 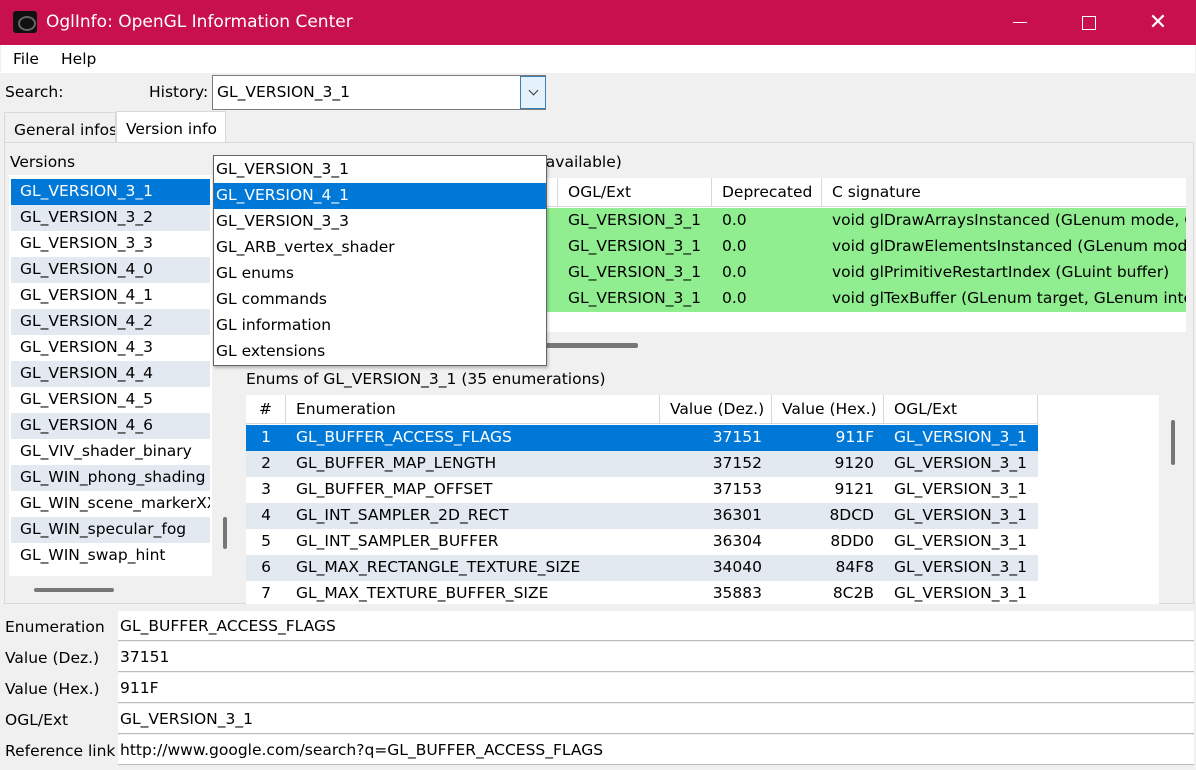 I want to click on history-dropdown-button, so click(x=533, y=92).